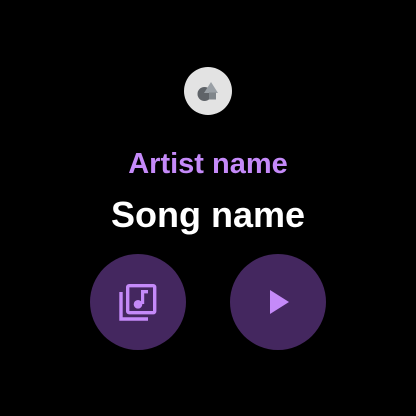 This screenshot has height=416, width=416. I want to click on shapes-icon, so click(207, 91).